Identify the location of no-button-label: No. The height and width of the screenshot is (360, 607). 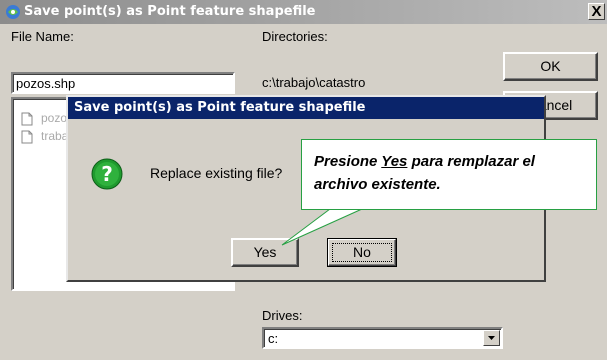
(362, 252).